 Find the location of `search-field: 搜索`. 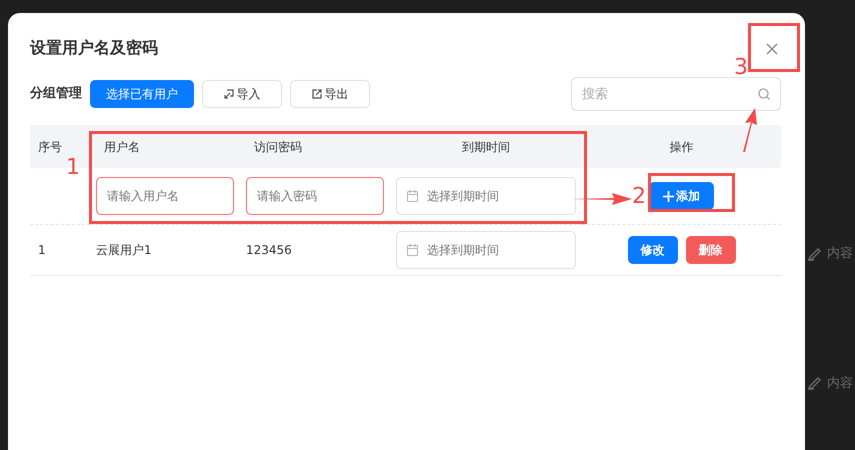

search-field: 搜索 is located at coordinates (676, 94).